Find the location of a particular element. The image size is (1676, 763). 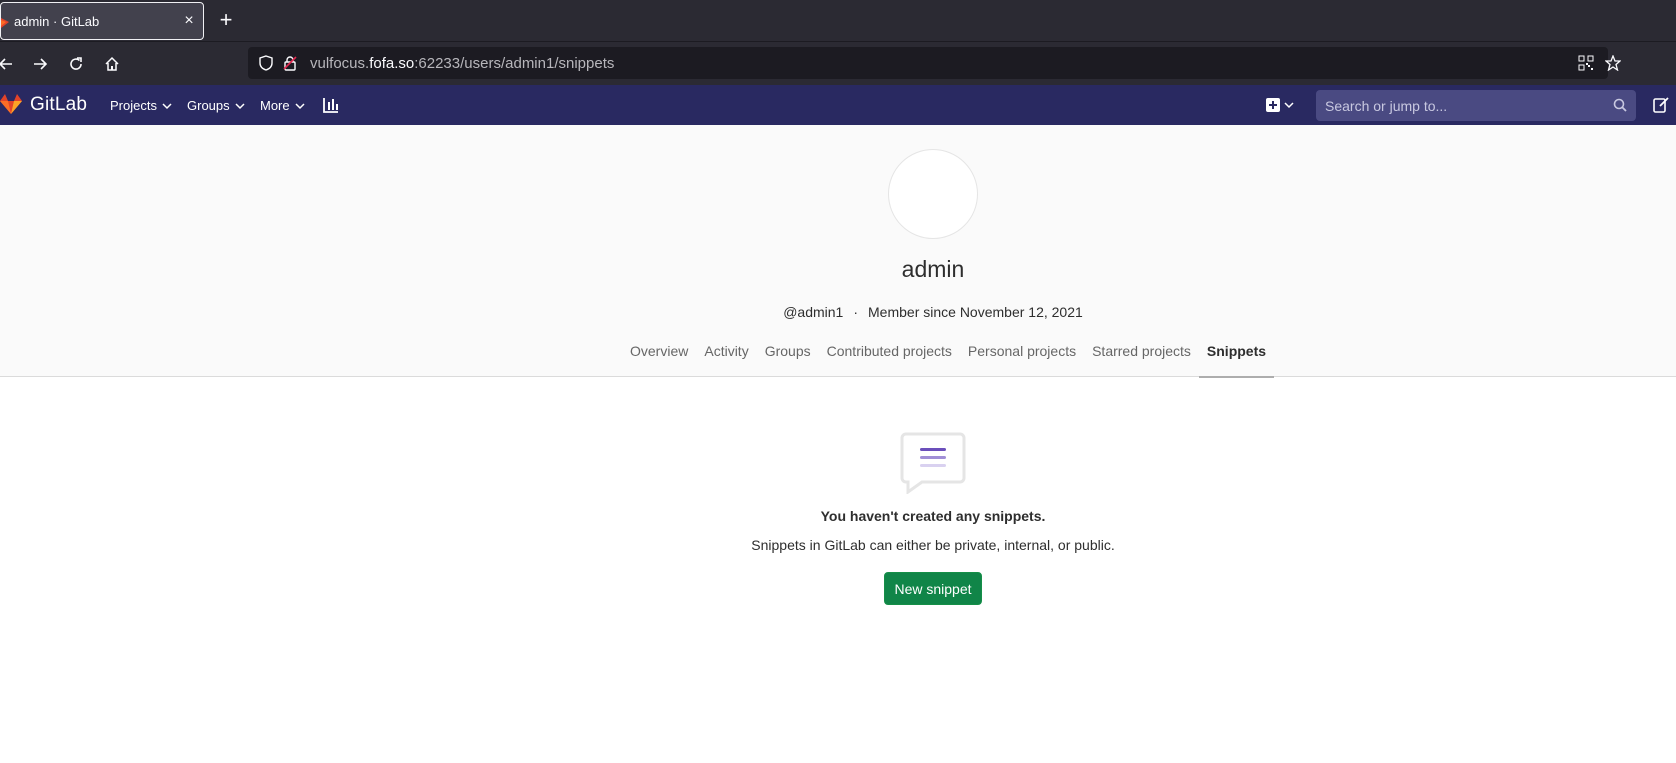

projects-label: Projects is located at coordinates (133, 105).